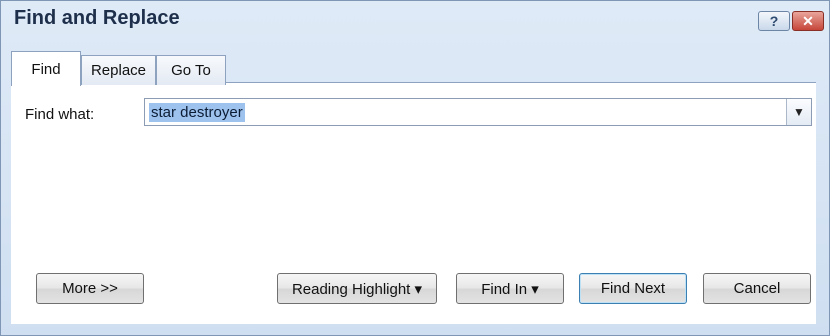 Image resolution: width=830 pixels, height=336 pixels. I want to click on find-history-dropdown-button: ▼, so click(798, 112).